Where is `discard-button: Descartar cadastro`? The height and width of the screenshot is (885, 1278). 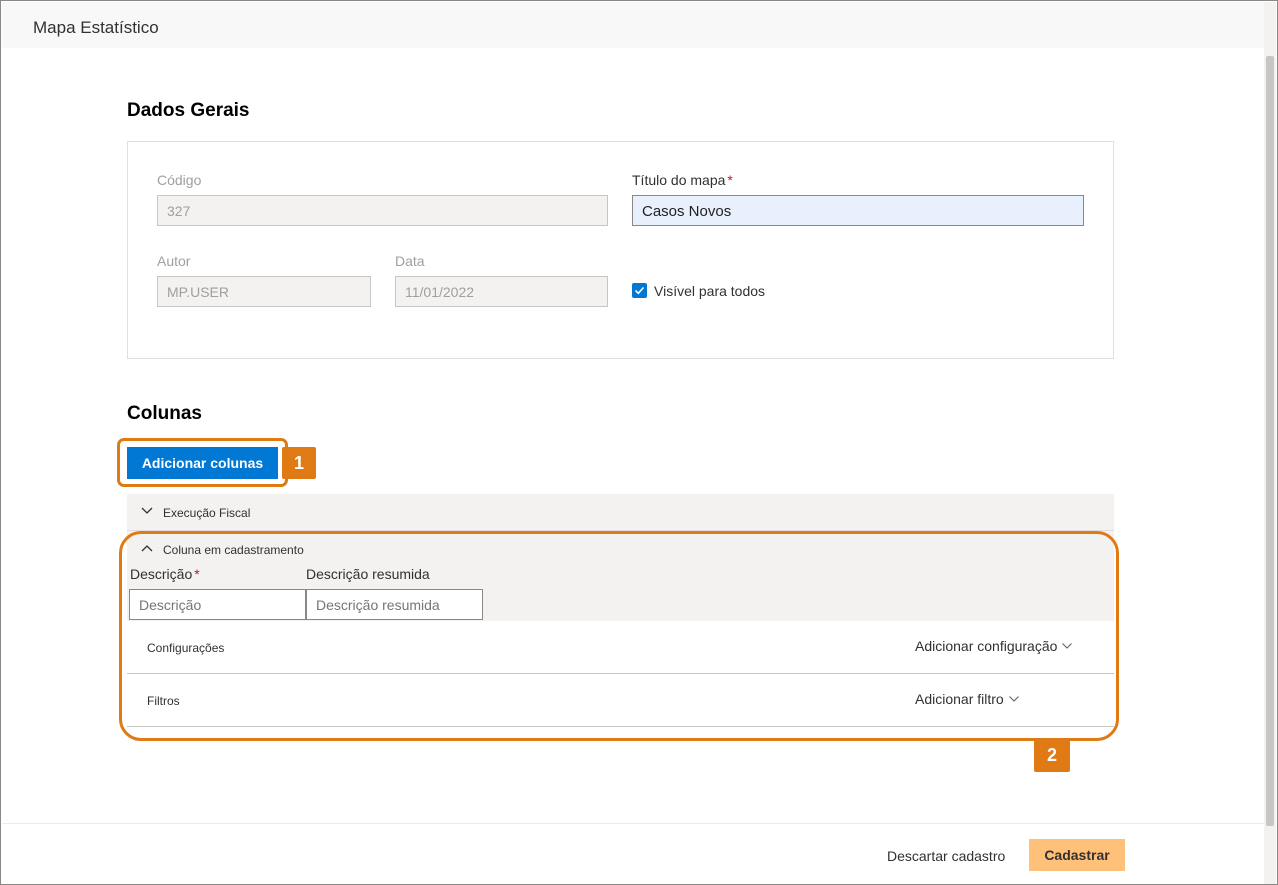
discard-button: Descartar cadastro is located at coordinates (946, 856).